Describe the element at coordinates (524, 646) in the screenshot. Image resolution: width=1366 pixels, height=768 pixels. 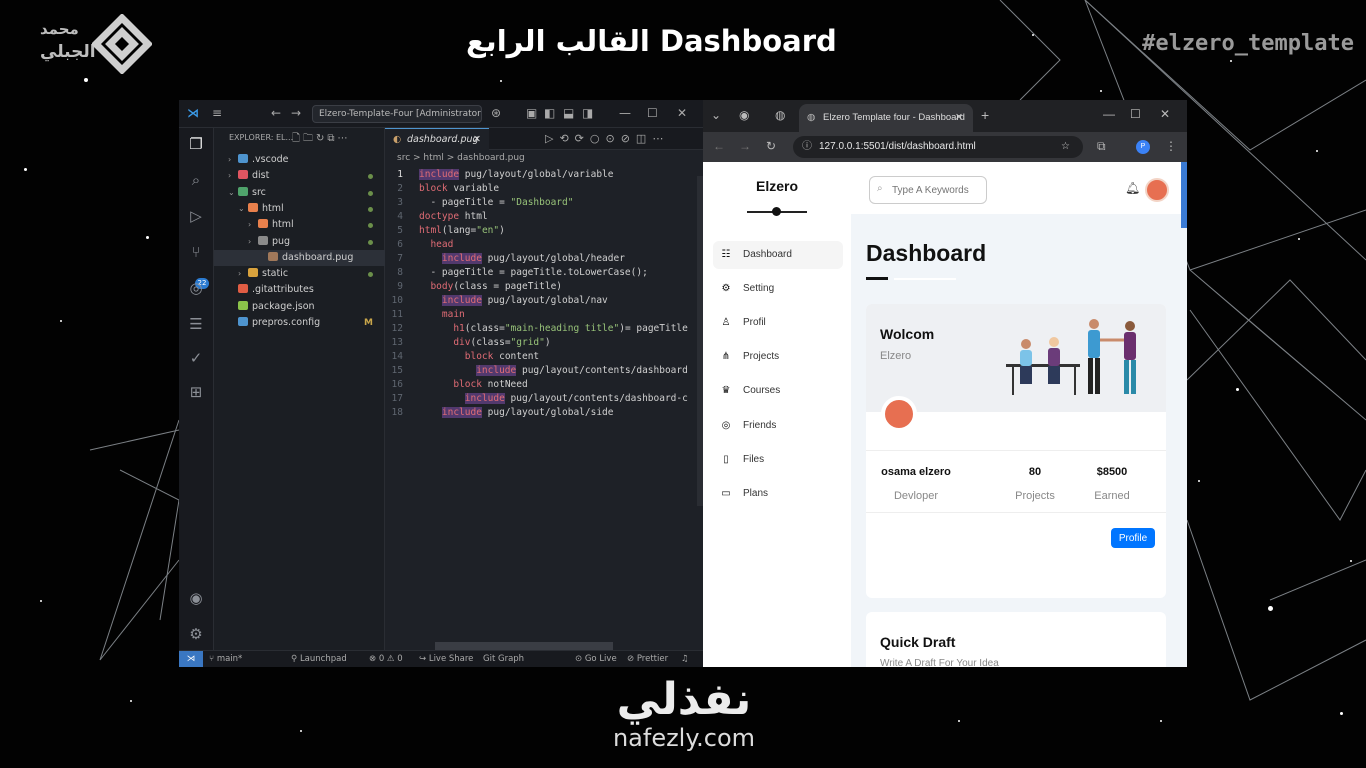
I see `horizontal-scrollbar` at that location.